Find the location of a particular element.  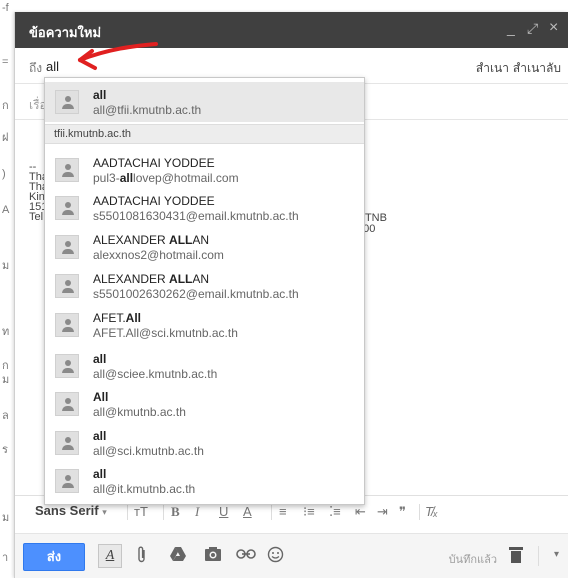

suggestion-name: All is located at coordinates (101, 397).